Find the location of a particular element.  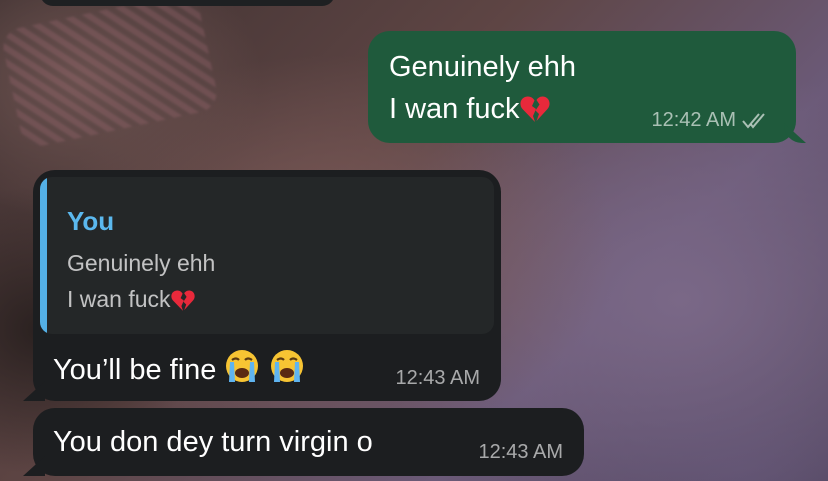

double-check-icon is located at coordinates (753, 120).